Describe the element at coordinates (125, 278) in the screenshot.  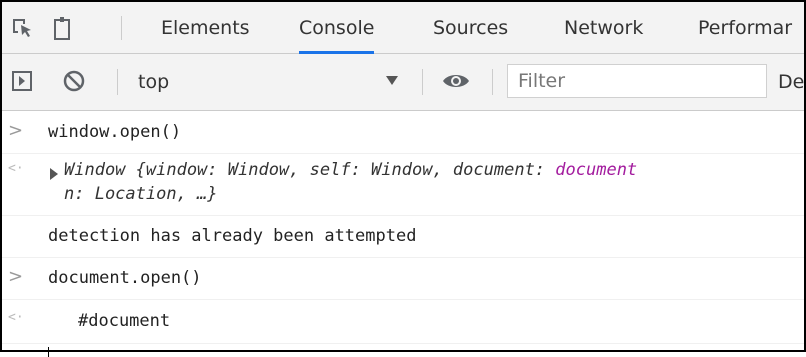
I see `console-input-text: document.open()` at that location.